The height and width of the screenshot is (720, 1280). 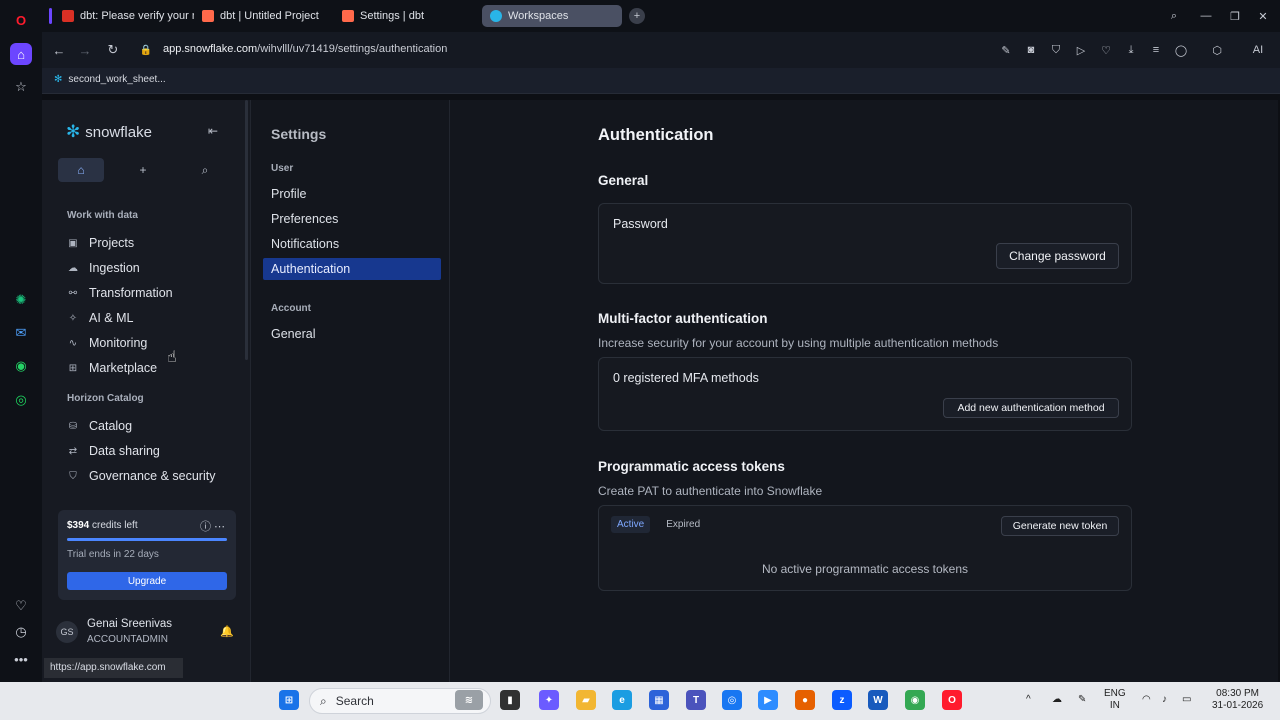 What do you see at coordinates (1174, 16) in the screenshot?
I see `search-tabs-icon: ⌕` at bounding box center [1174, 16].